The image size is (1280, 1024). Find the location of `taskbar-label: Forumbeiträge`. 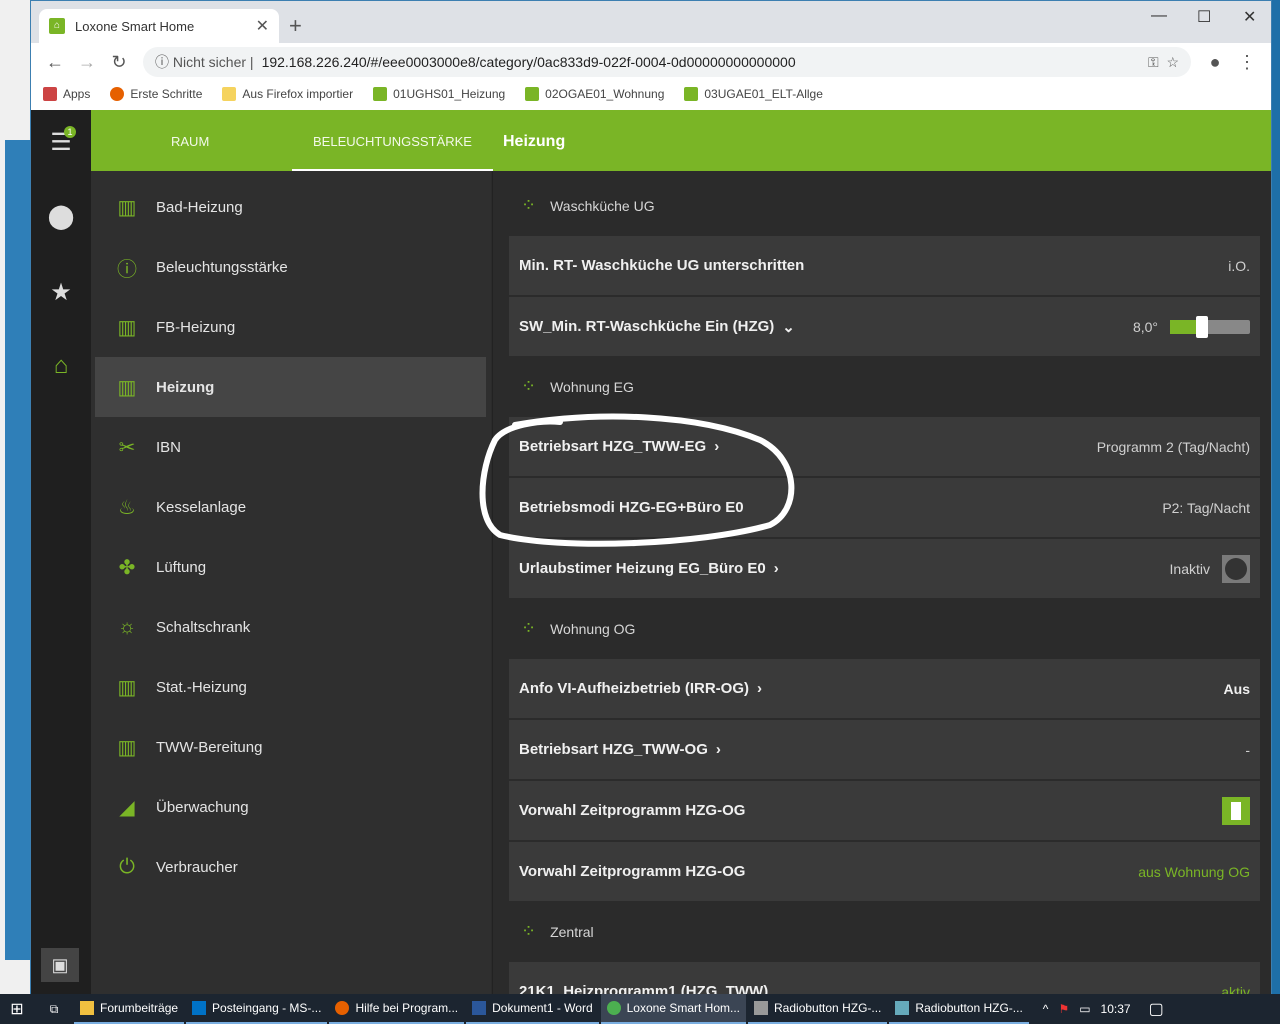

taskbar-label: Forumbeiträge is located at coordinates (139, 1008).